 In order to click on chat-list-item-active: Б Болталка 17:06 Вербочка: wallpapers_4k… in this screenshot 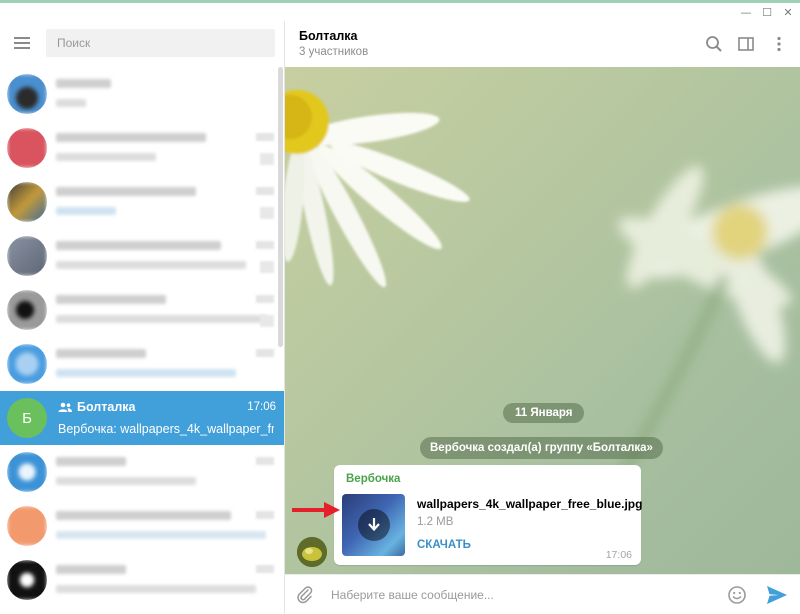, I will do `click(142, 418)`.